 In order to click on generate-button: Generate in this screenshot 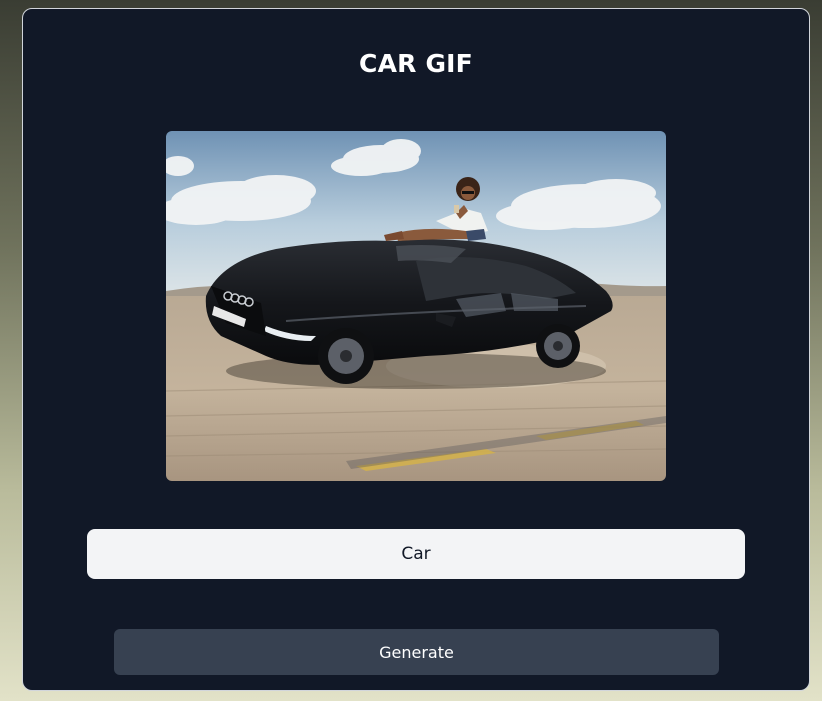, I will do `click(416, 652)`.